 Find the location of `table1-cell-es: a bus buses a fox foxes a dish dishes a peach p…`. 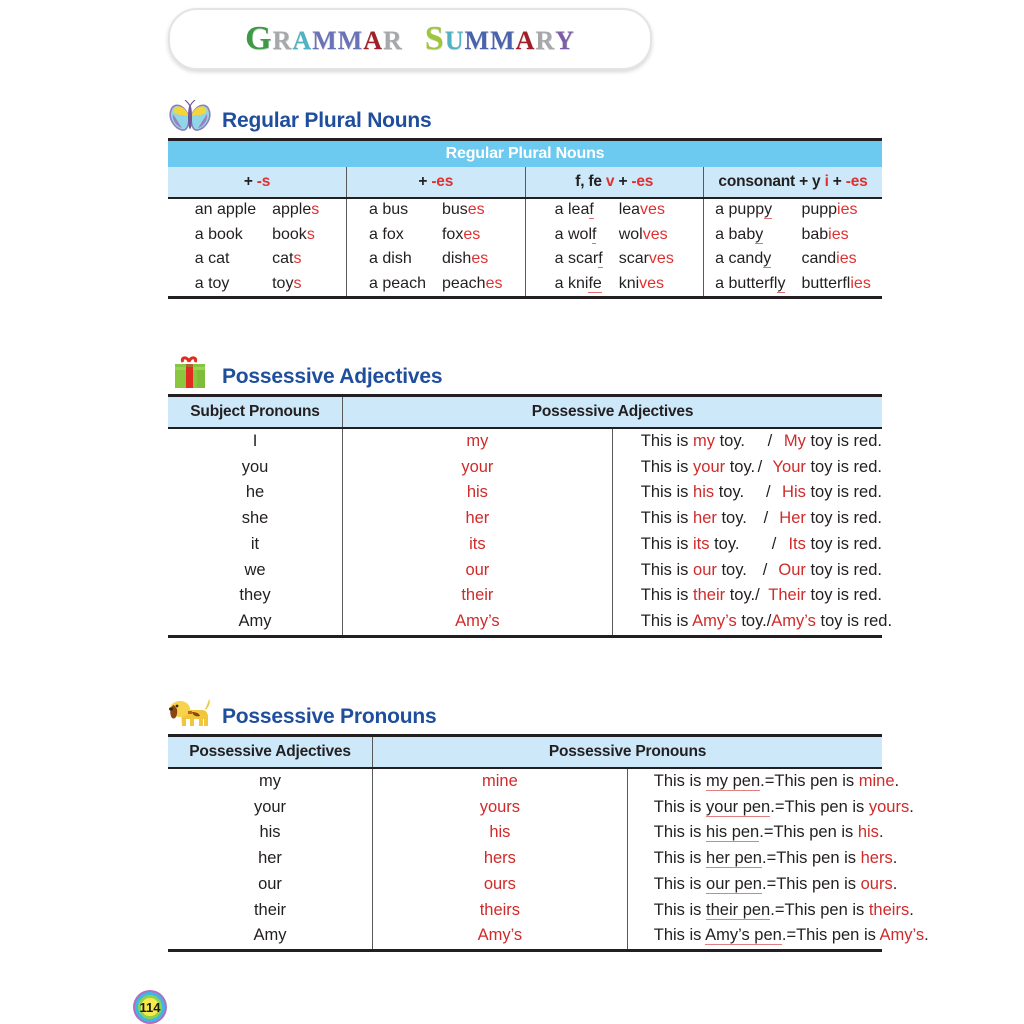

table1-cell-es: a bus buses a fox foxes a dish dishes a peach p… is located at coordinates (435, 248).